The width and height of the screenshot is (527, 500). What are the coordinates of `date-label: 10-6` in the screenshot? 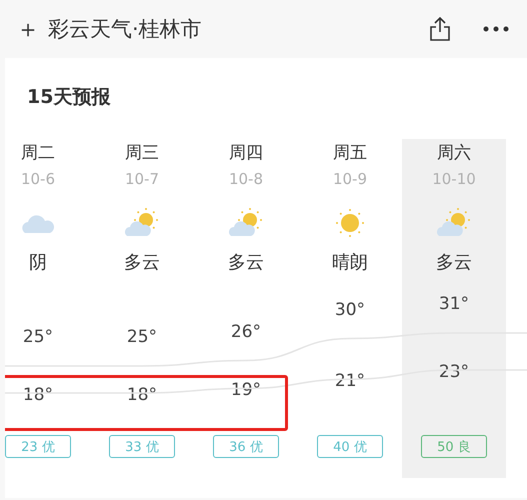 It's located at (38, 179).